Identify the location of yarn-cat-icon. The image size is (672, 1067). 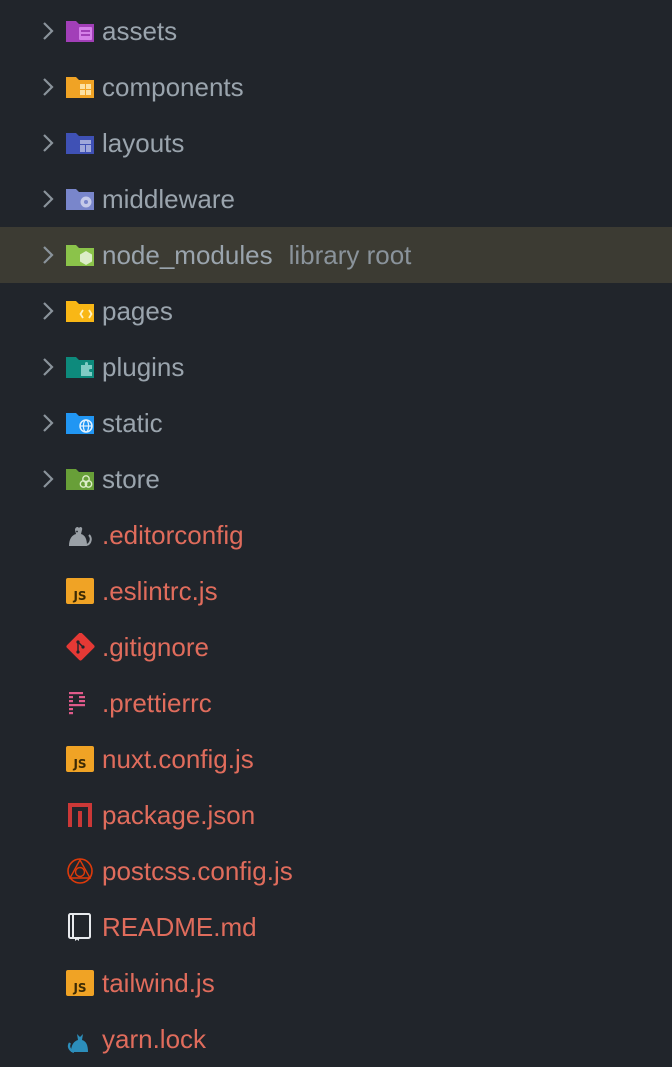
(80, 1039).